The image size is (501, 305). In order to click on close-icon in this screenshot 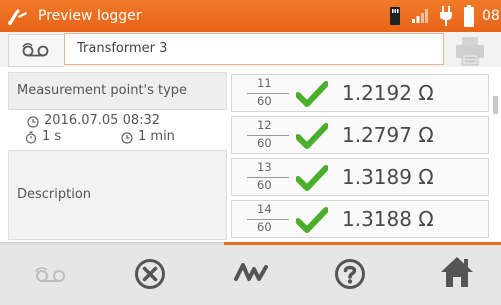, I will do `click(150, 274)`.